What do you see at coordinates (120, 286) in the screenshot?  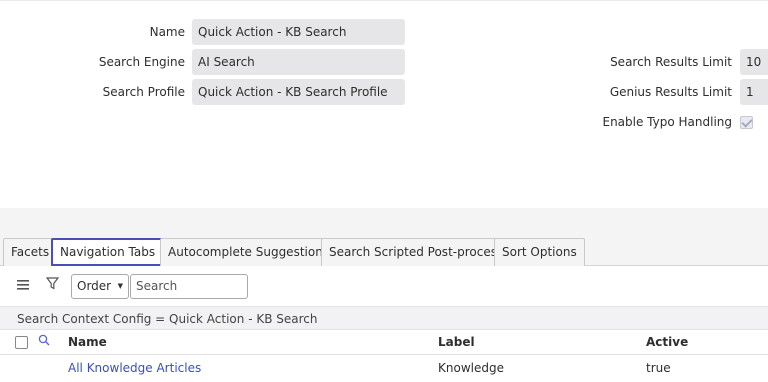 I see `chevron-down-icon: ▼` at bounding box center [120, 286].